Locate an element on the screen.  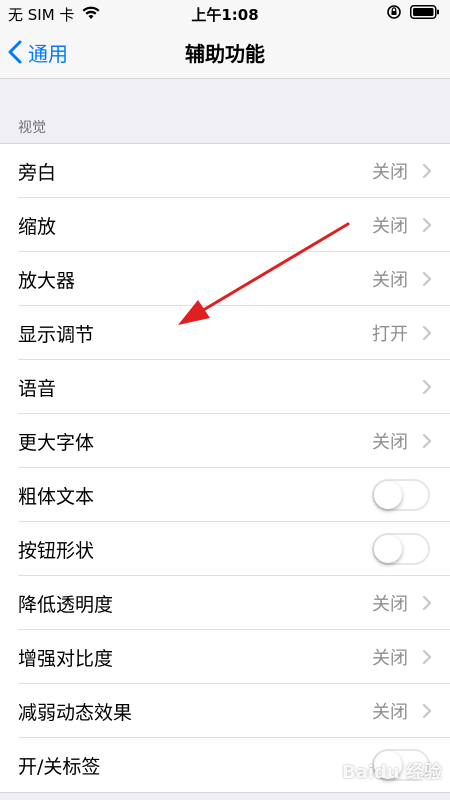
watermark: Baidu 经验 is located at coordinates (391, 772).